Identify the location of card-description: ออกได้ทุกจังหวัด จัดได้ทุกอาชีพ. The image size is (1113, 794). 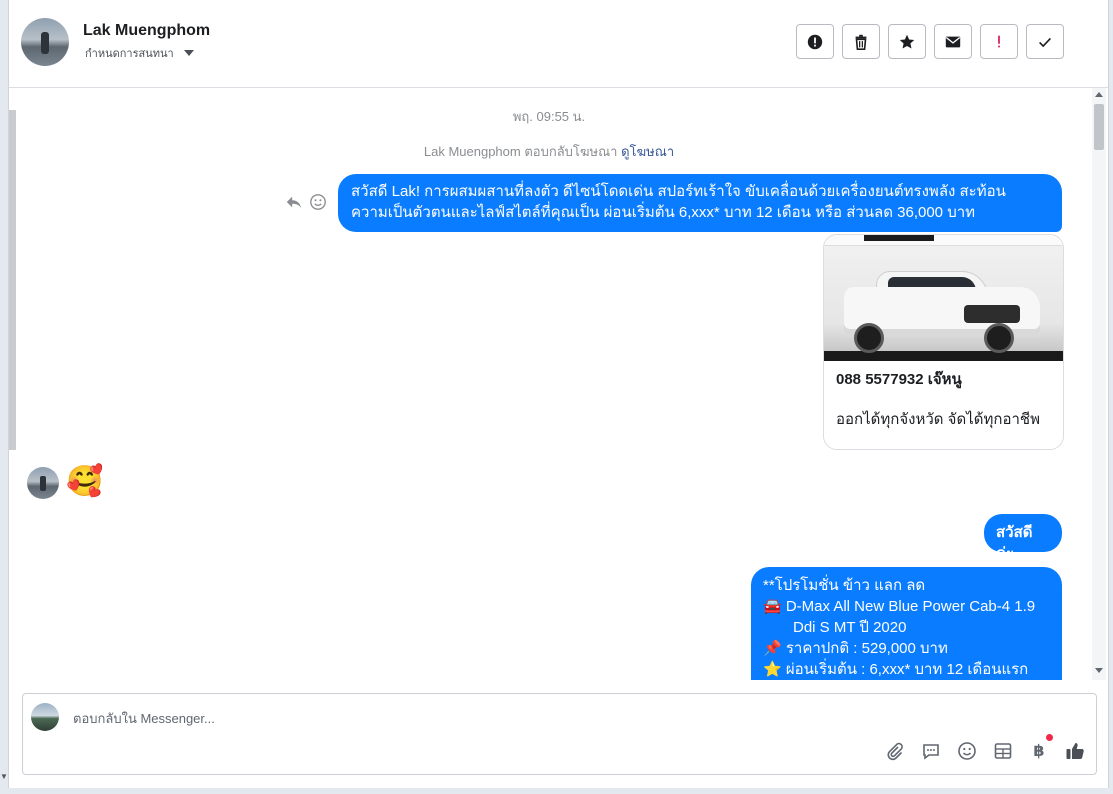
(938, 419).